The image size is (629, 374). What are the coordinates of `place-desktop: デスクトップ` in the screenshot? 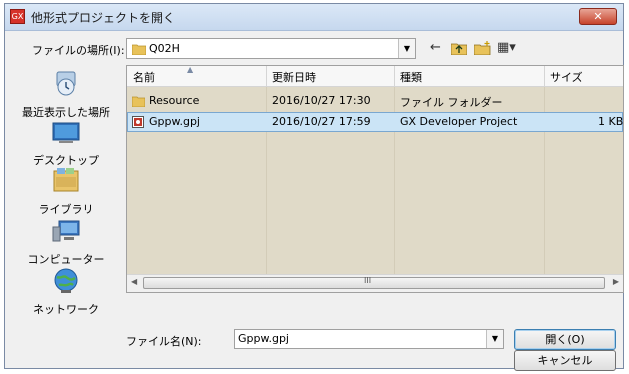 It's located at (66, 144).